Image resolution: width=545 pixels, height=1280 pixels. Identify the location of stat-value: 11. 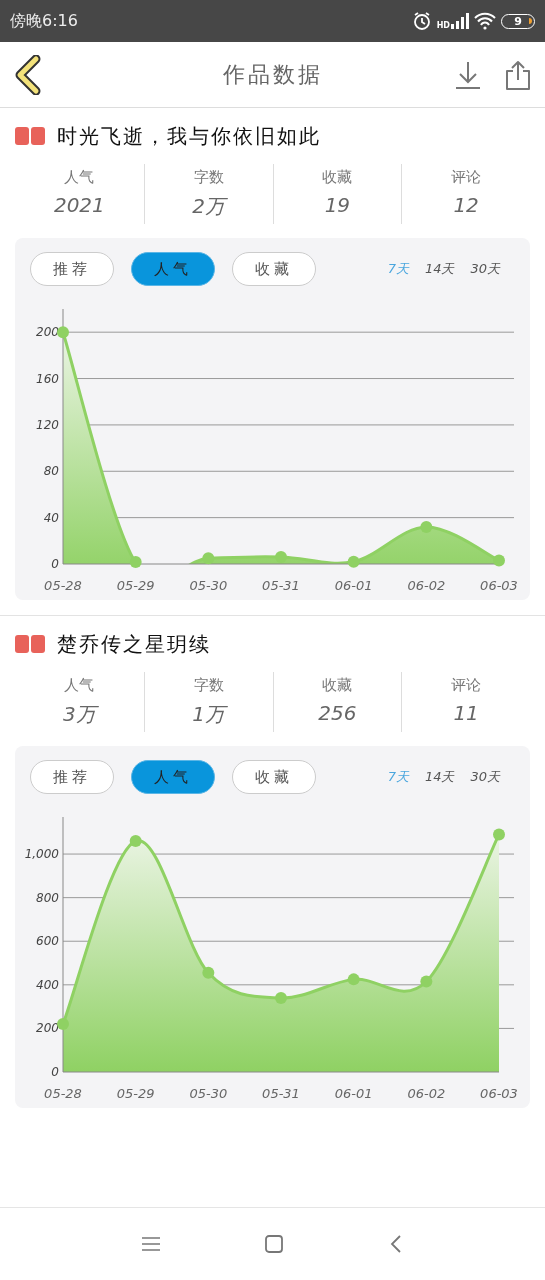
(466, 713).